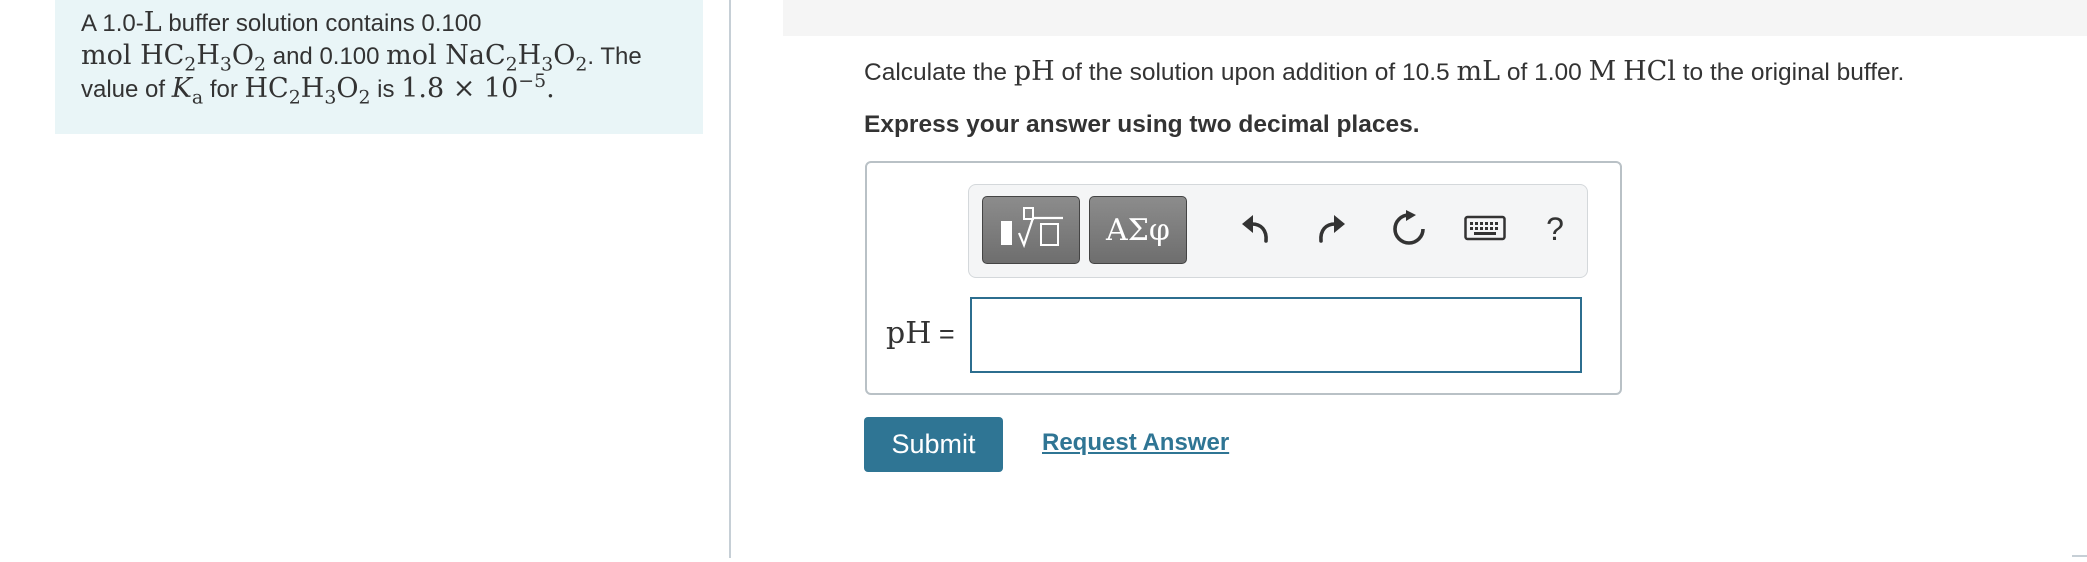 The image size is (2087, 562). I want to click on divider-line, so click(2079, 556).